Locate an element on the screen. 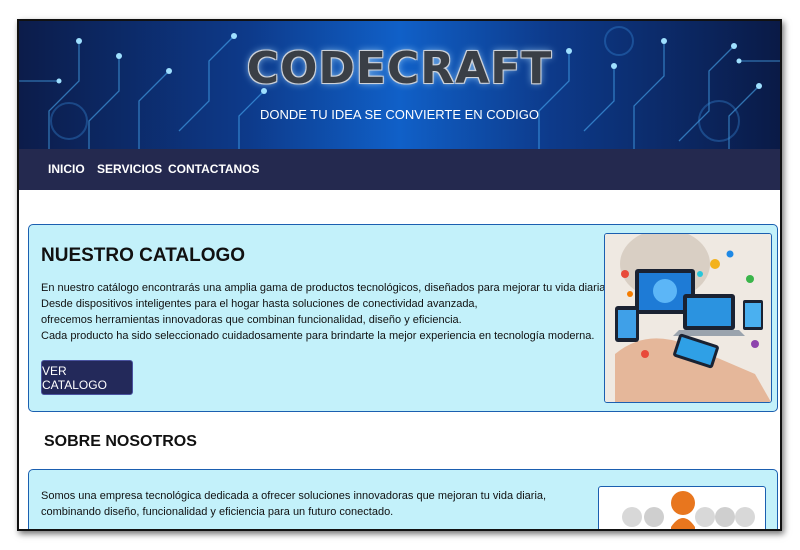 Image resolution: width=800 pixels, height=550 pixels. nav-item-servicios: SERVICIOS is located at coordinates (129, 169).